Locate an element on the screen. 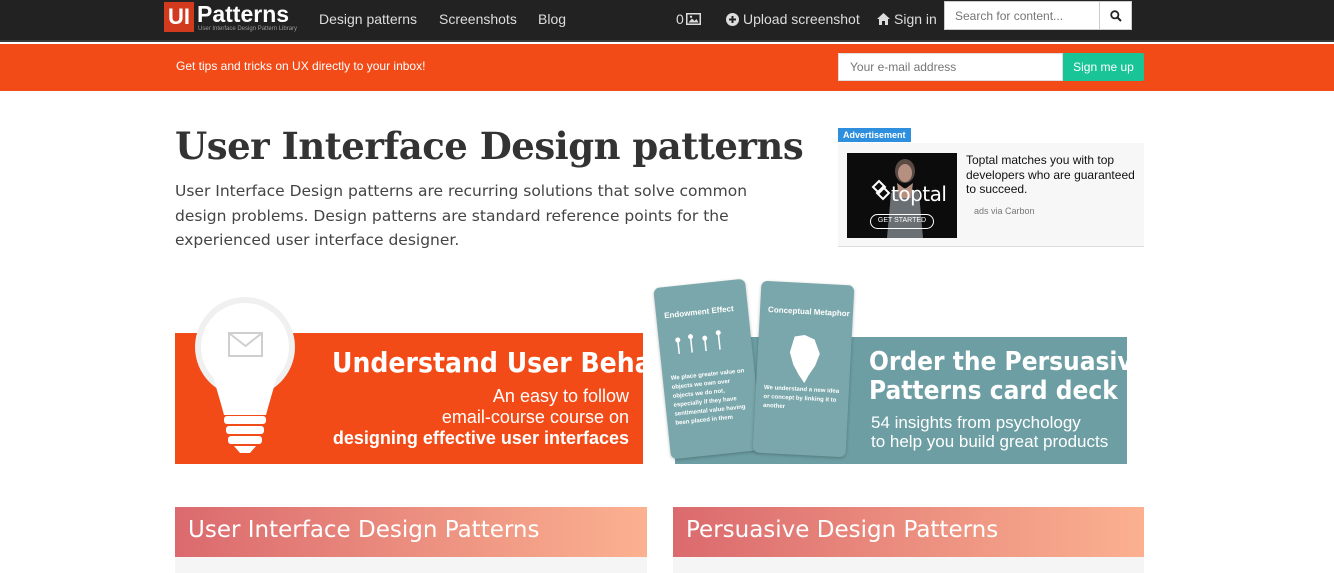 The height and width of the screenshot is (573, 1334). banner-course-line1: An easy to follow is located at coordinates (560, 396).